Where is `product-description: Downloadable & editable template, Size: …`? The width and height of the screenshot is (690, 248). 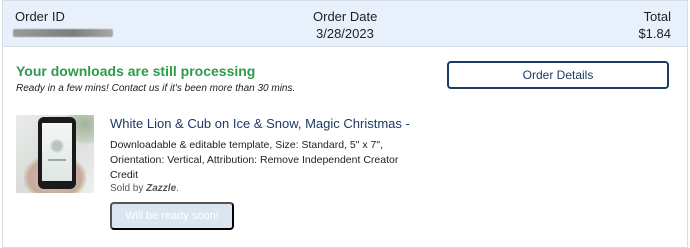
product-description: Downloadable & editable template, Size: … is located at coordinates (254, 160).